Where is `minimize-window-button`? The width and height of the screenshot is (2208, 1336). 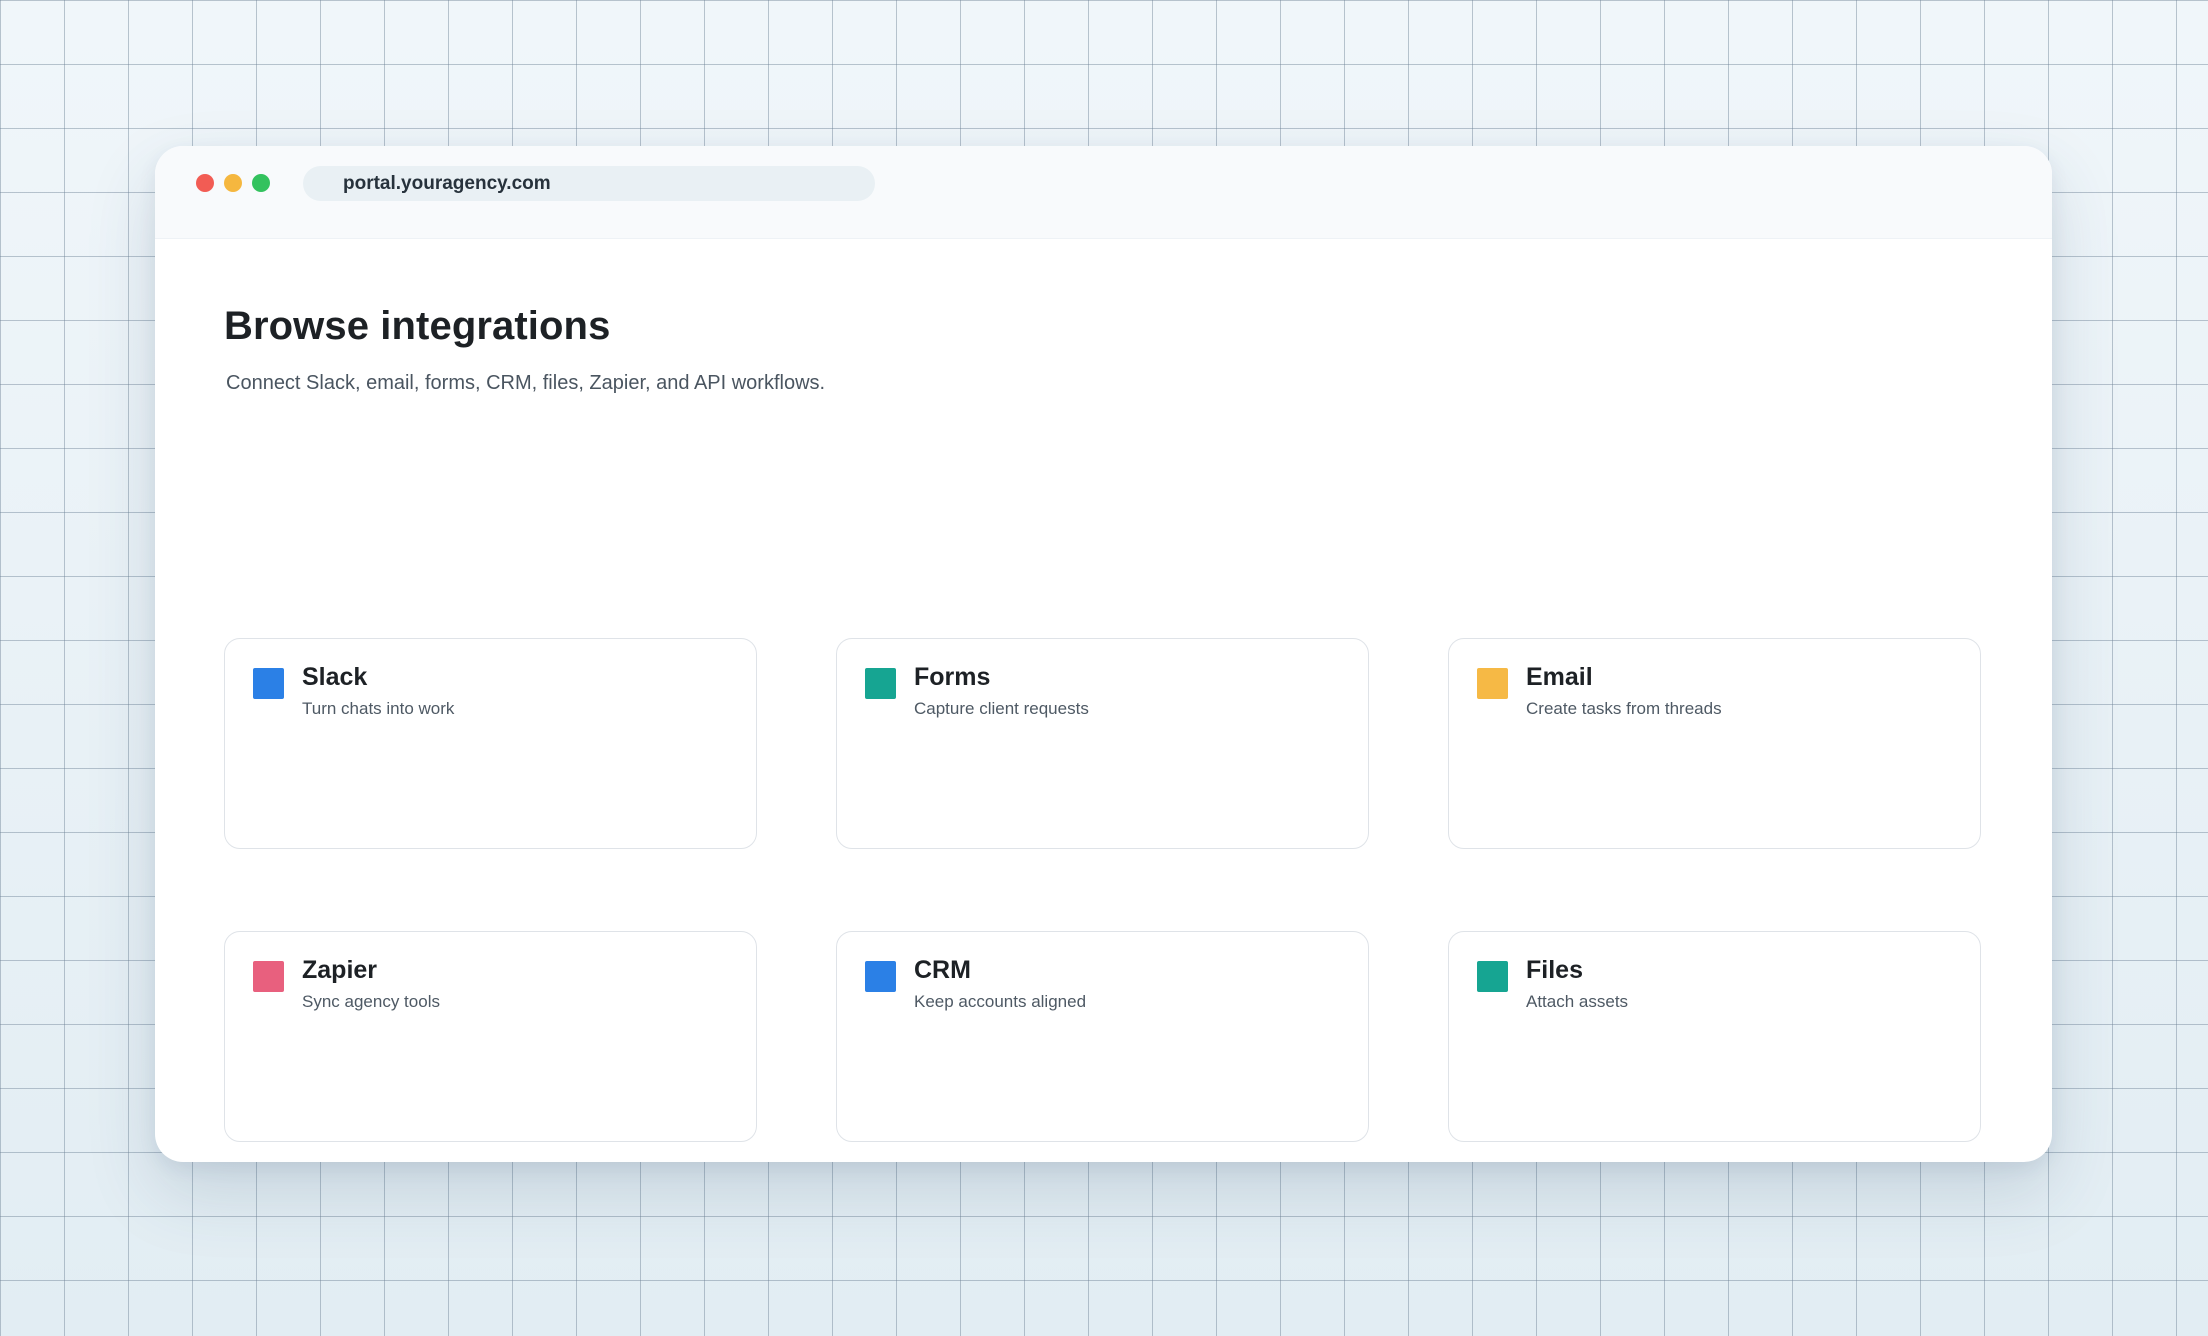
minimize-window-button is located at coordinates (233, 183).